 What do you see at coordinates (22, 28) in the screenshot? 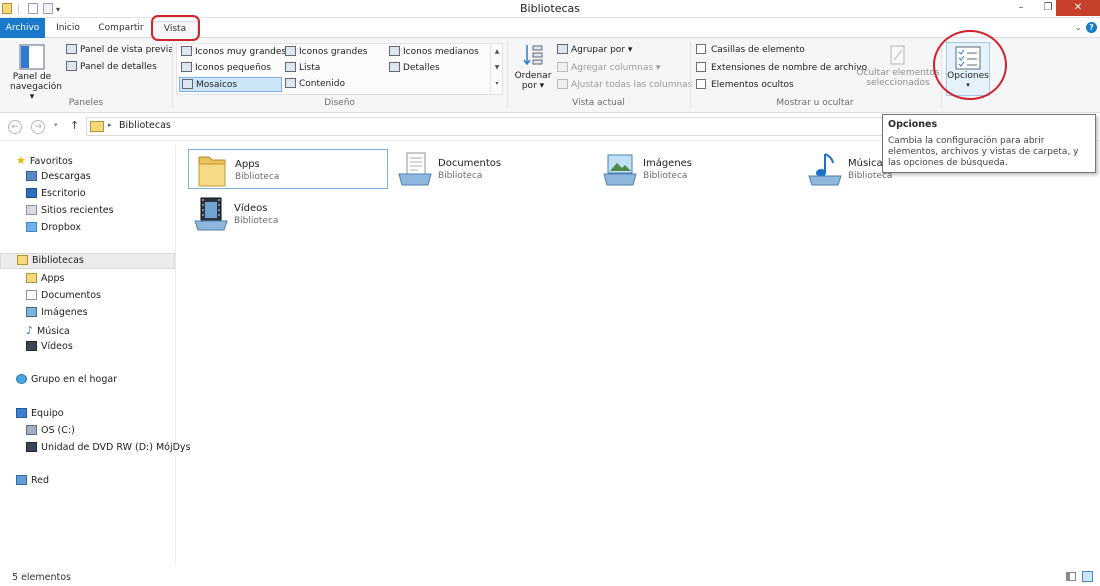
I see `tab-archivo: Archivo` at bounding box center [22, 28].